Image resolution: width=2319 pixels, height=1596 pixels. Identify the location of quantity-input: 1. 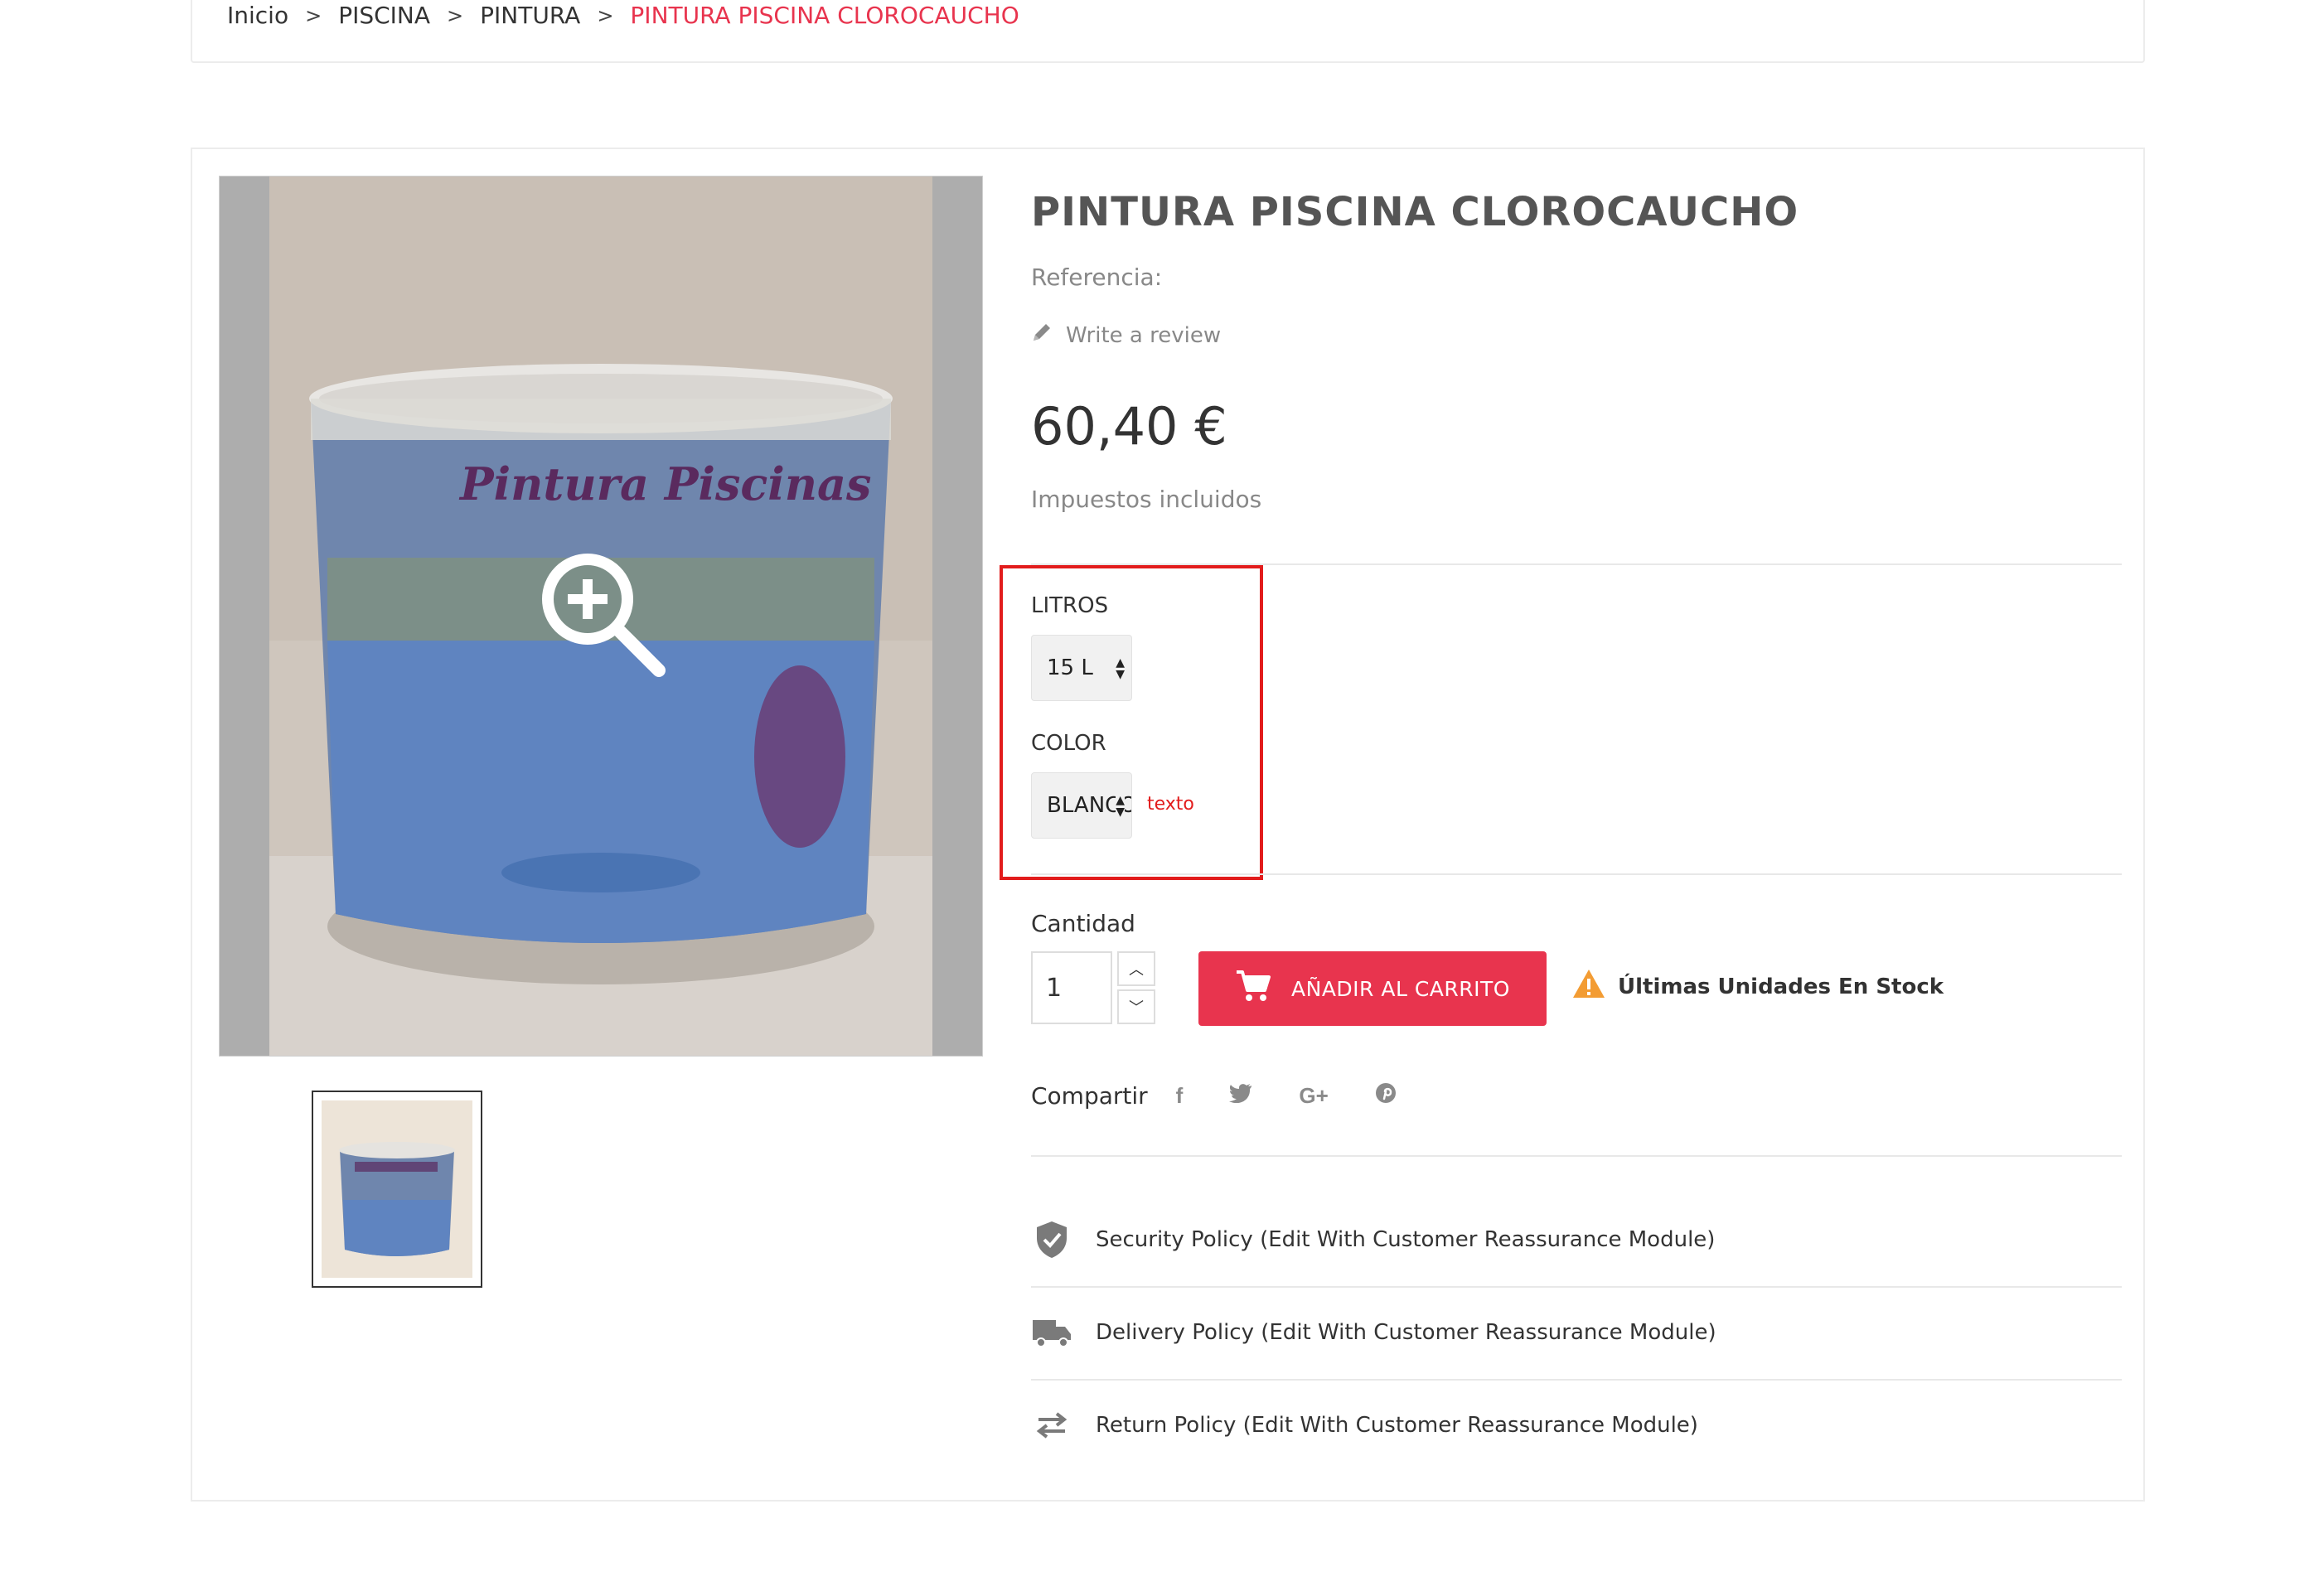
(1071, 987).